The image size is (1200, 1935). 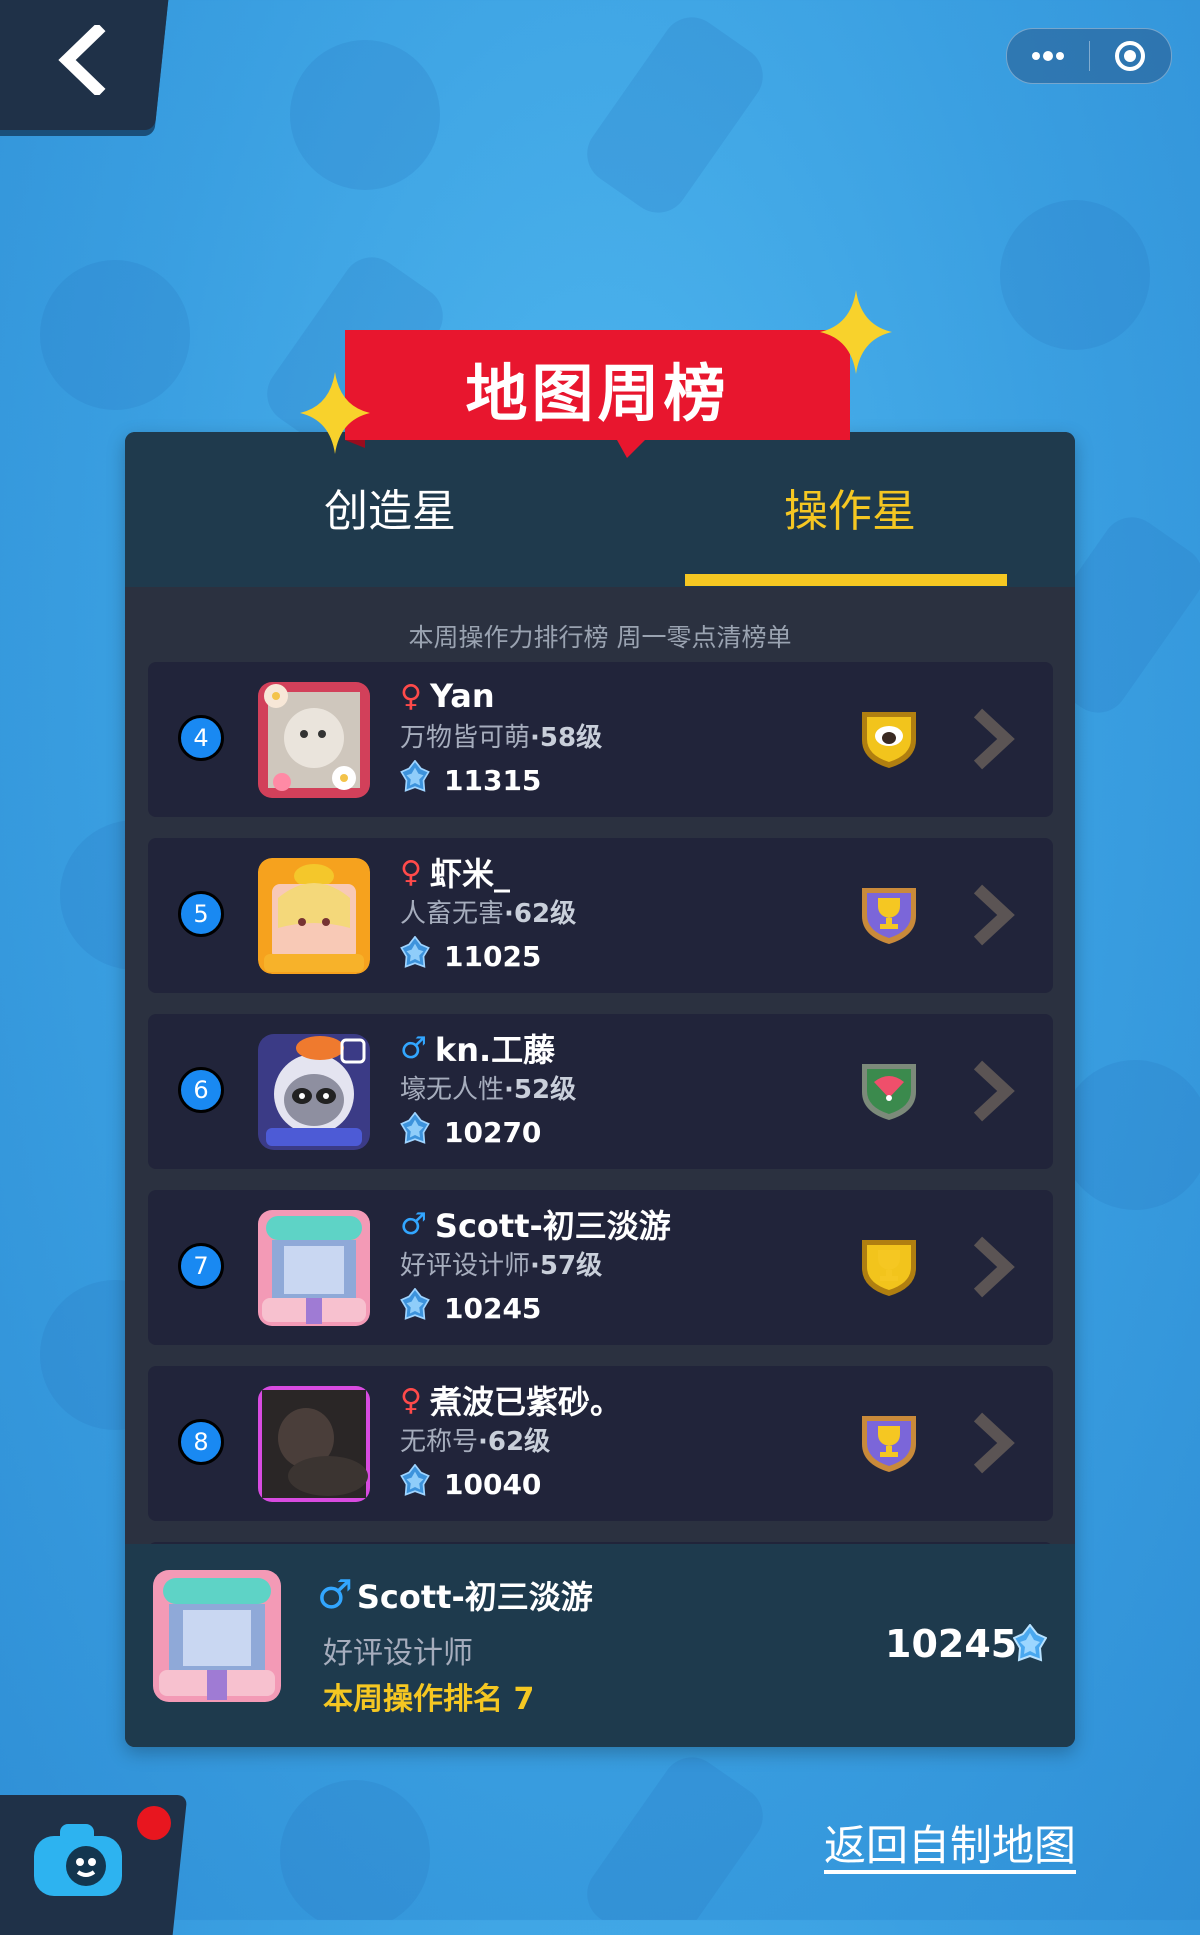 I want to click on my-score-line: 10245, so click(x=966, y=1644).